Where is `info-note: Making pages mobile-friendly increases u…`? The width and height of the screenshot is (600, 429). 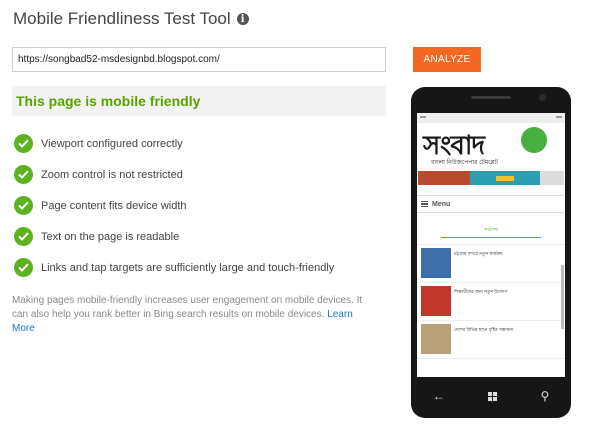 info-note: Making pages mobile-friendly increases u… is located at coordinates (192, 315).